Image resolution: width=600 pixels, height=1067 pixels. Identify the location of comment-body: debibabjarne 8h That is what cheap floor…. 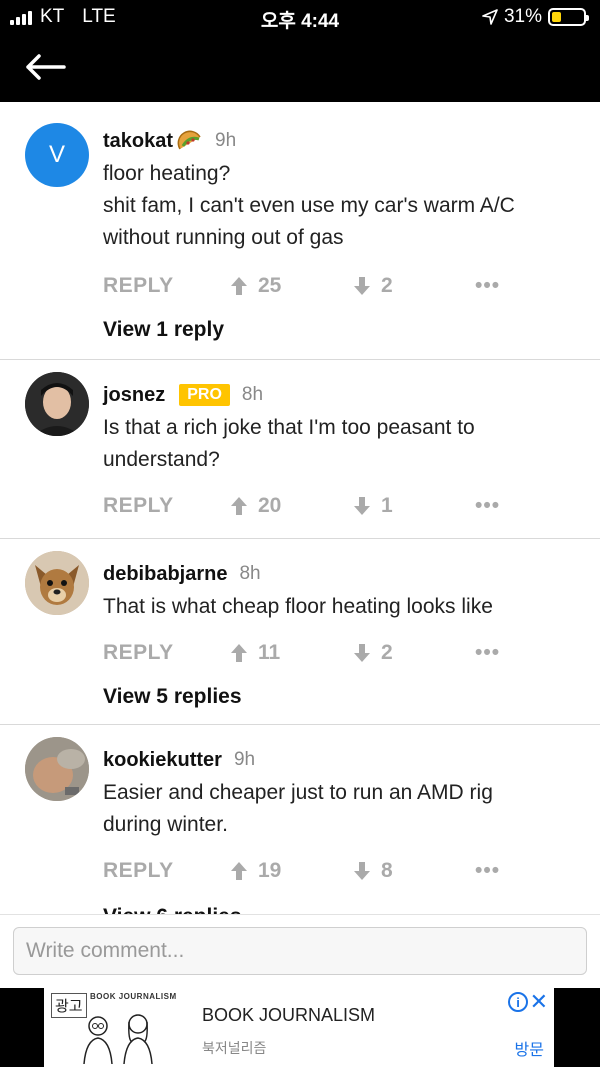
(341, 592).